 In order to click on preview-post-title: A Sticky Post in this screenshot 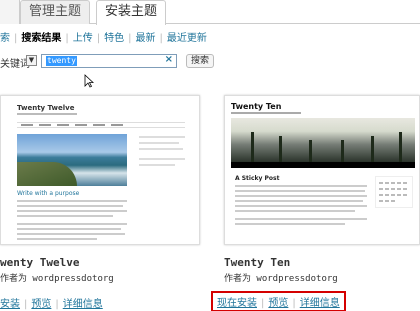, I will do `click(257, 178)`.